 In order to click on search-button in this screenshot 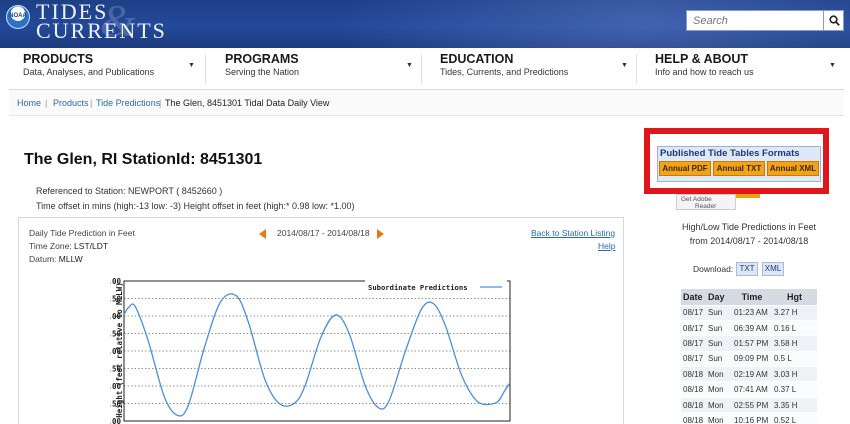, I will do `click(833, 20)`.